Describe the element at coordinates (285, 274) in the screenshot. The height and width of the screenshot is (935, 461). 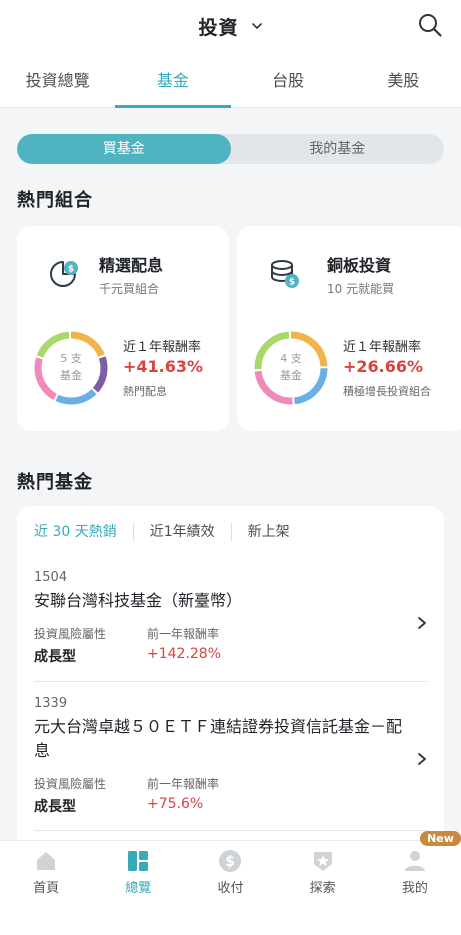
I see `coin-stack-dollar-icon: $` at that location.